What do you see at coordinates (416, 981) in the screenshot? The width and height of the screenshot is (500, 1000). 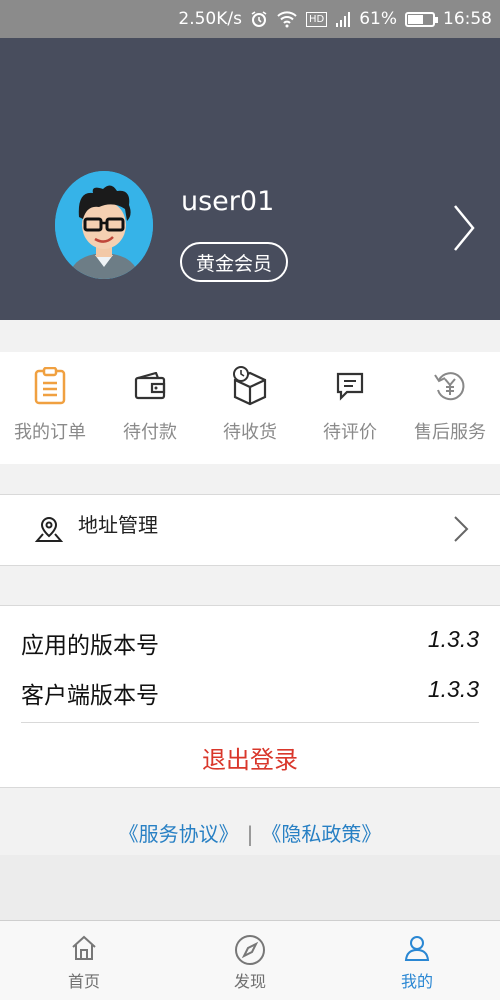 I see `tab-label: 我的` at bounding box center [416, 981].